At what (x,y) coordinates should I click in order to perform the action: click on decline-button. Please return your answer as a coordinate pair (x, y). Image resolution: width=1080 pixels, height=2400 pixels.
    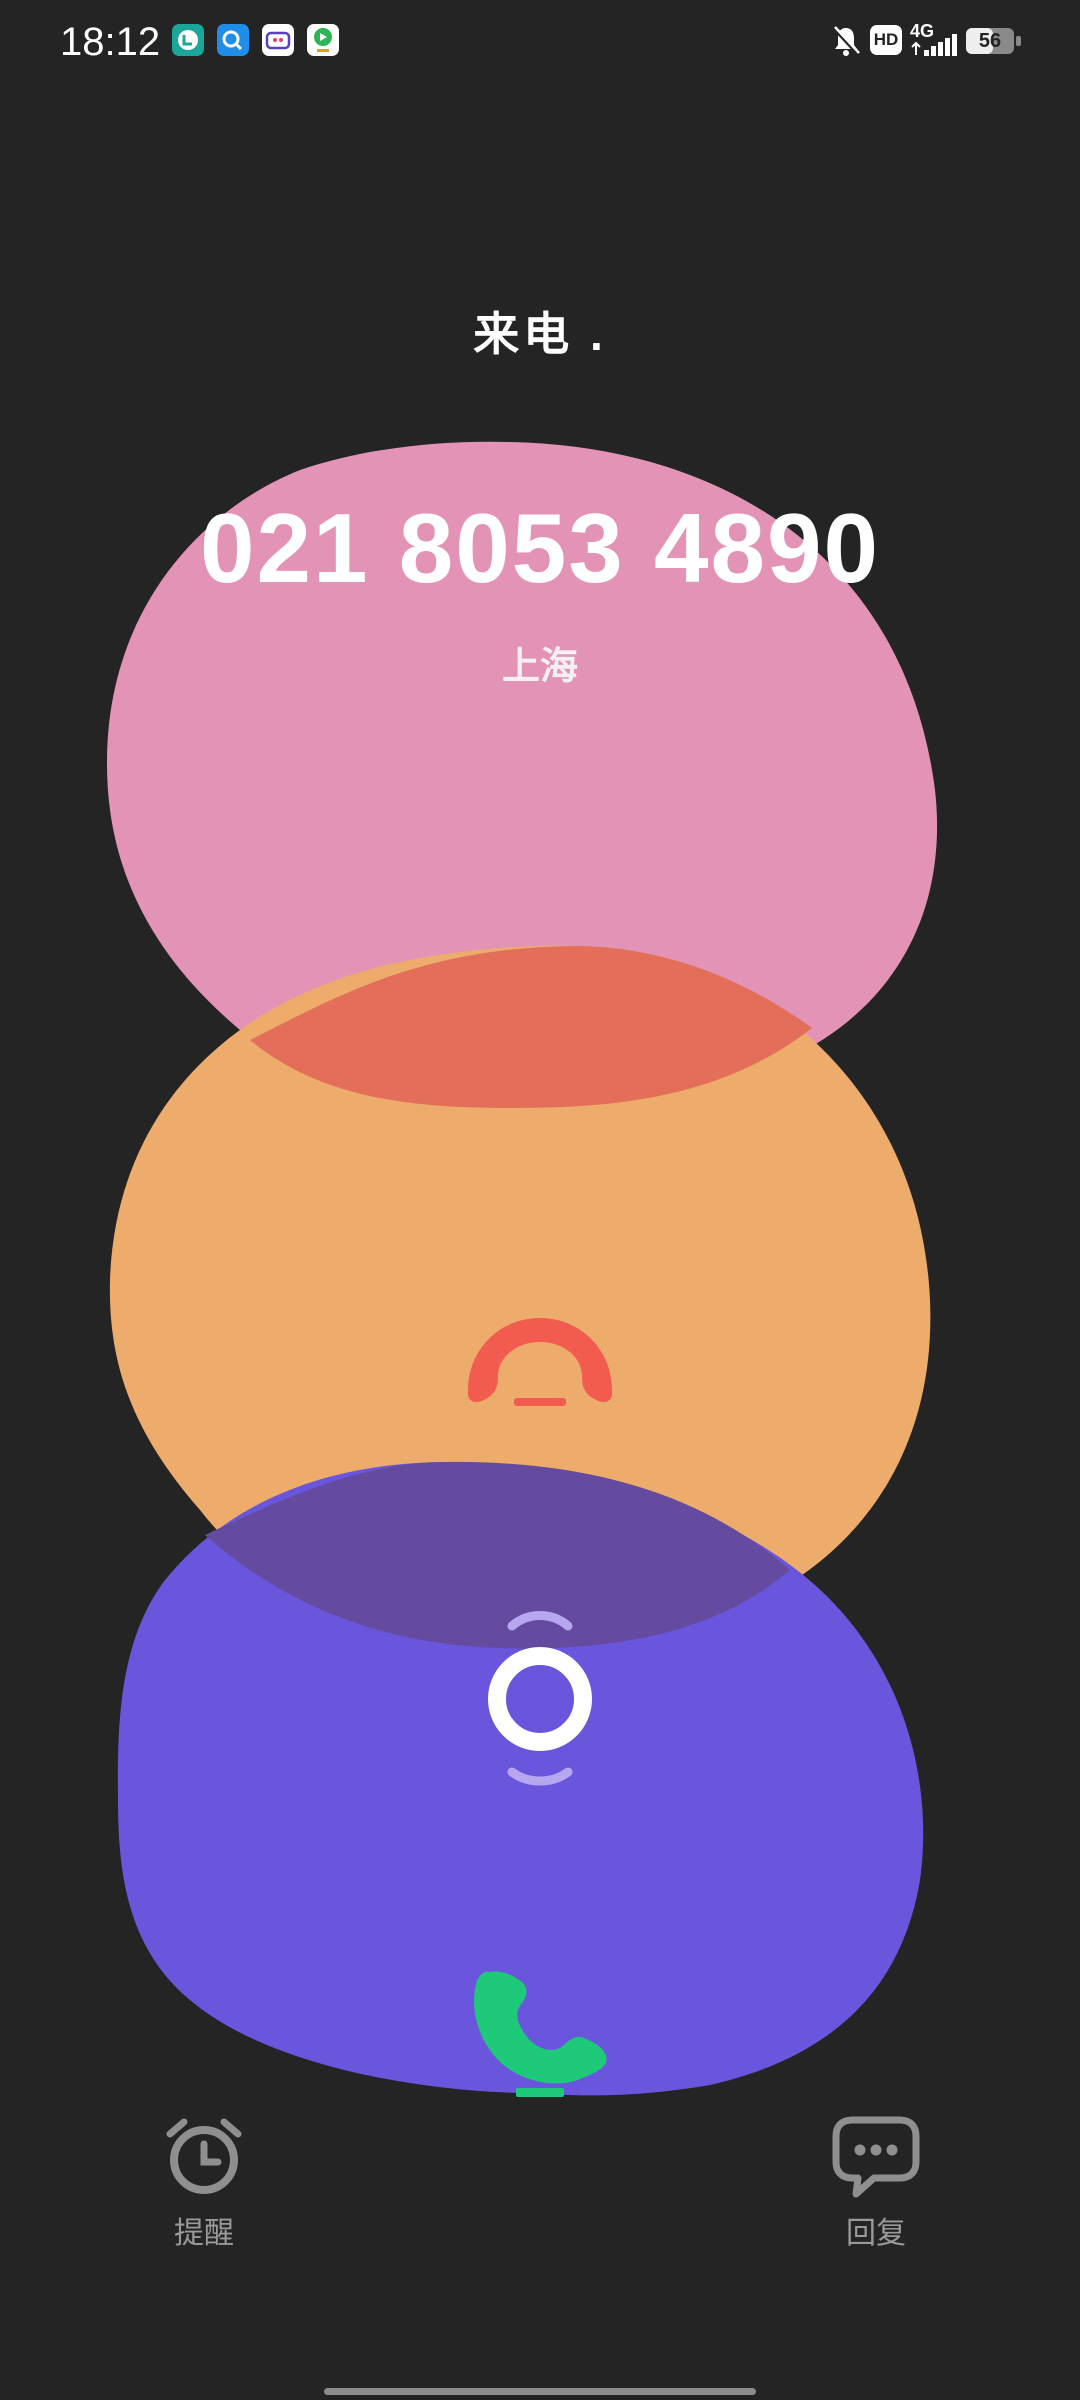
    Looking at the image, I should click on (540, 1362).